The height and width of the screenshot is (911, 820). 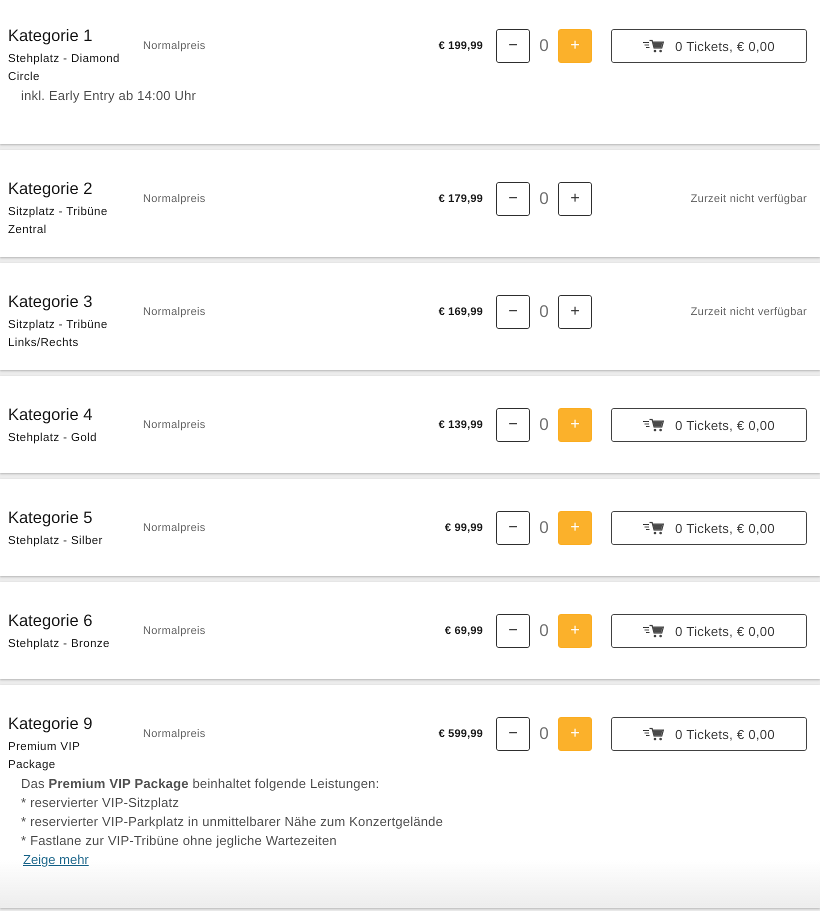 I want to click on category-subtitle: Stehplatz - Silber, so click(x=56, y=541).